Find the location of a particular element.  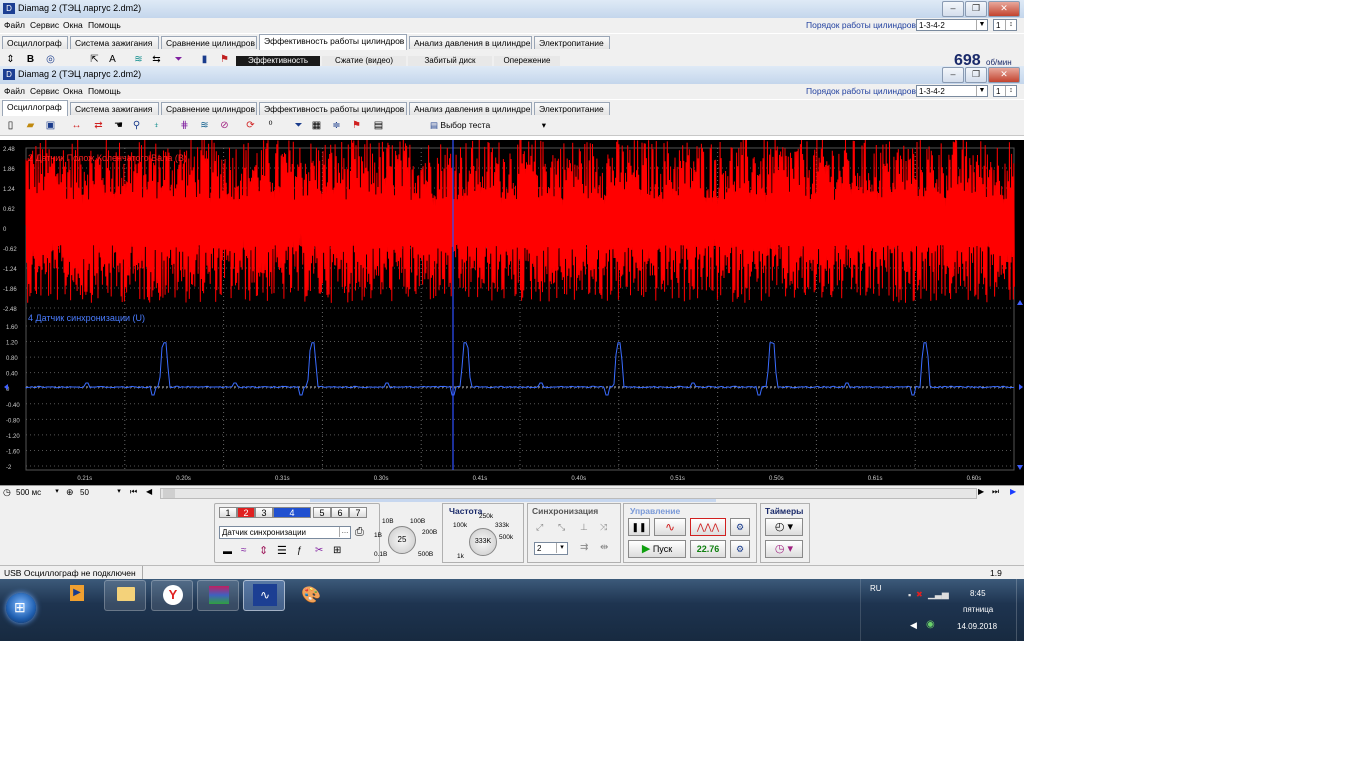

scroll-up-marker is located at coordinates (1020, 302).